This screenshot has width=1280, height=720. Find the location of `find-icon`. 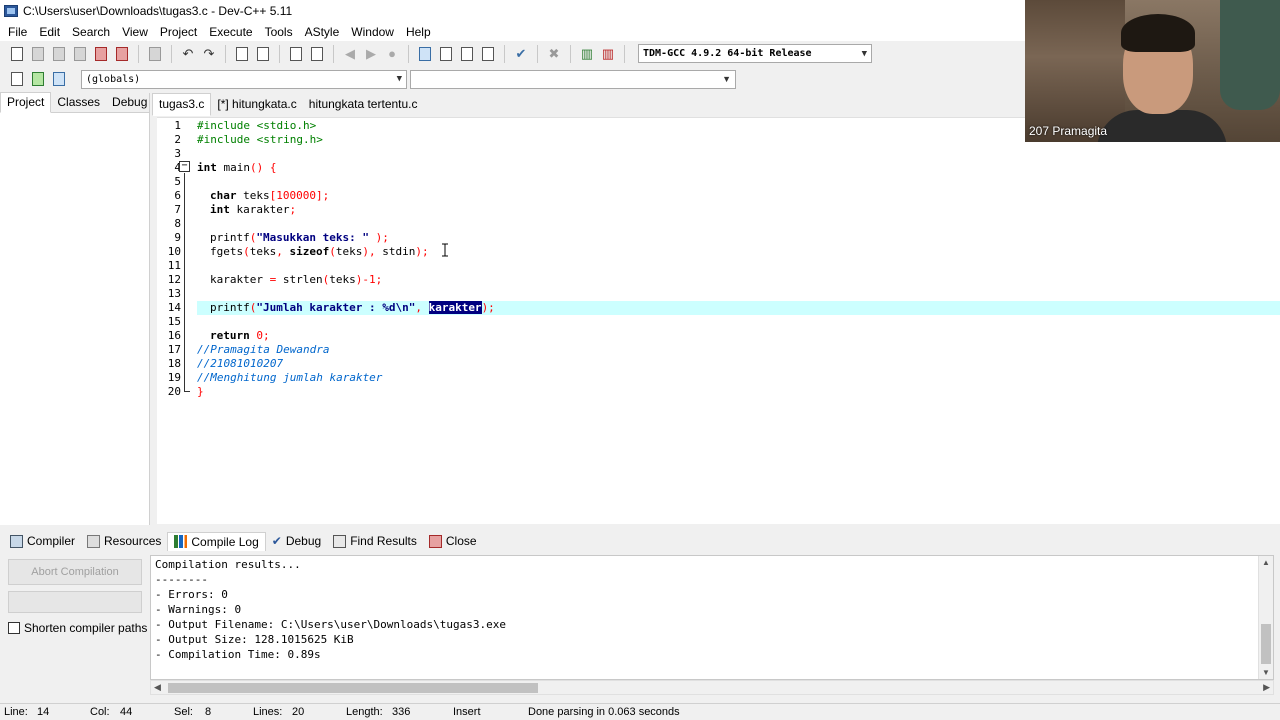

find-icon is located at coordinates (242, 54).